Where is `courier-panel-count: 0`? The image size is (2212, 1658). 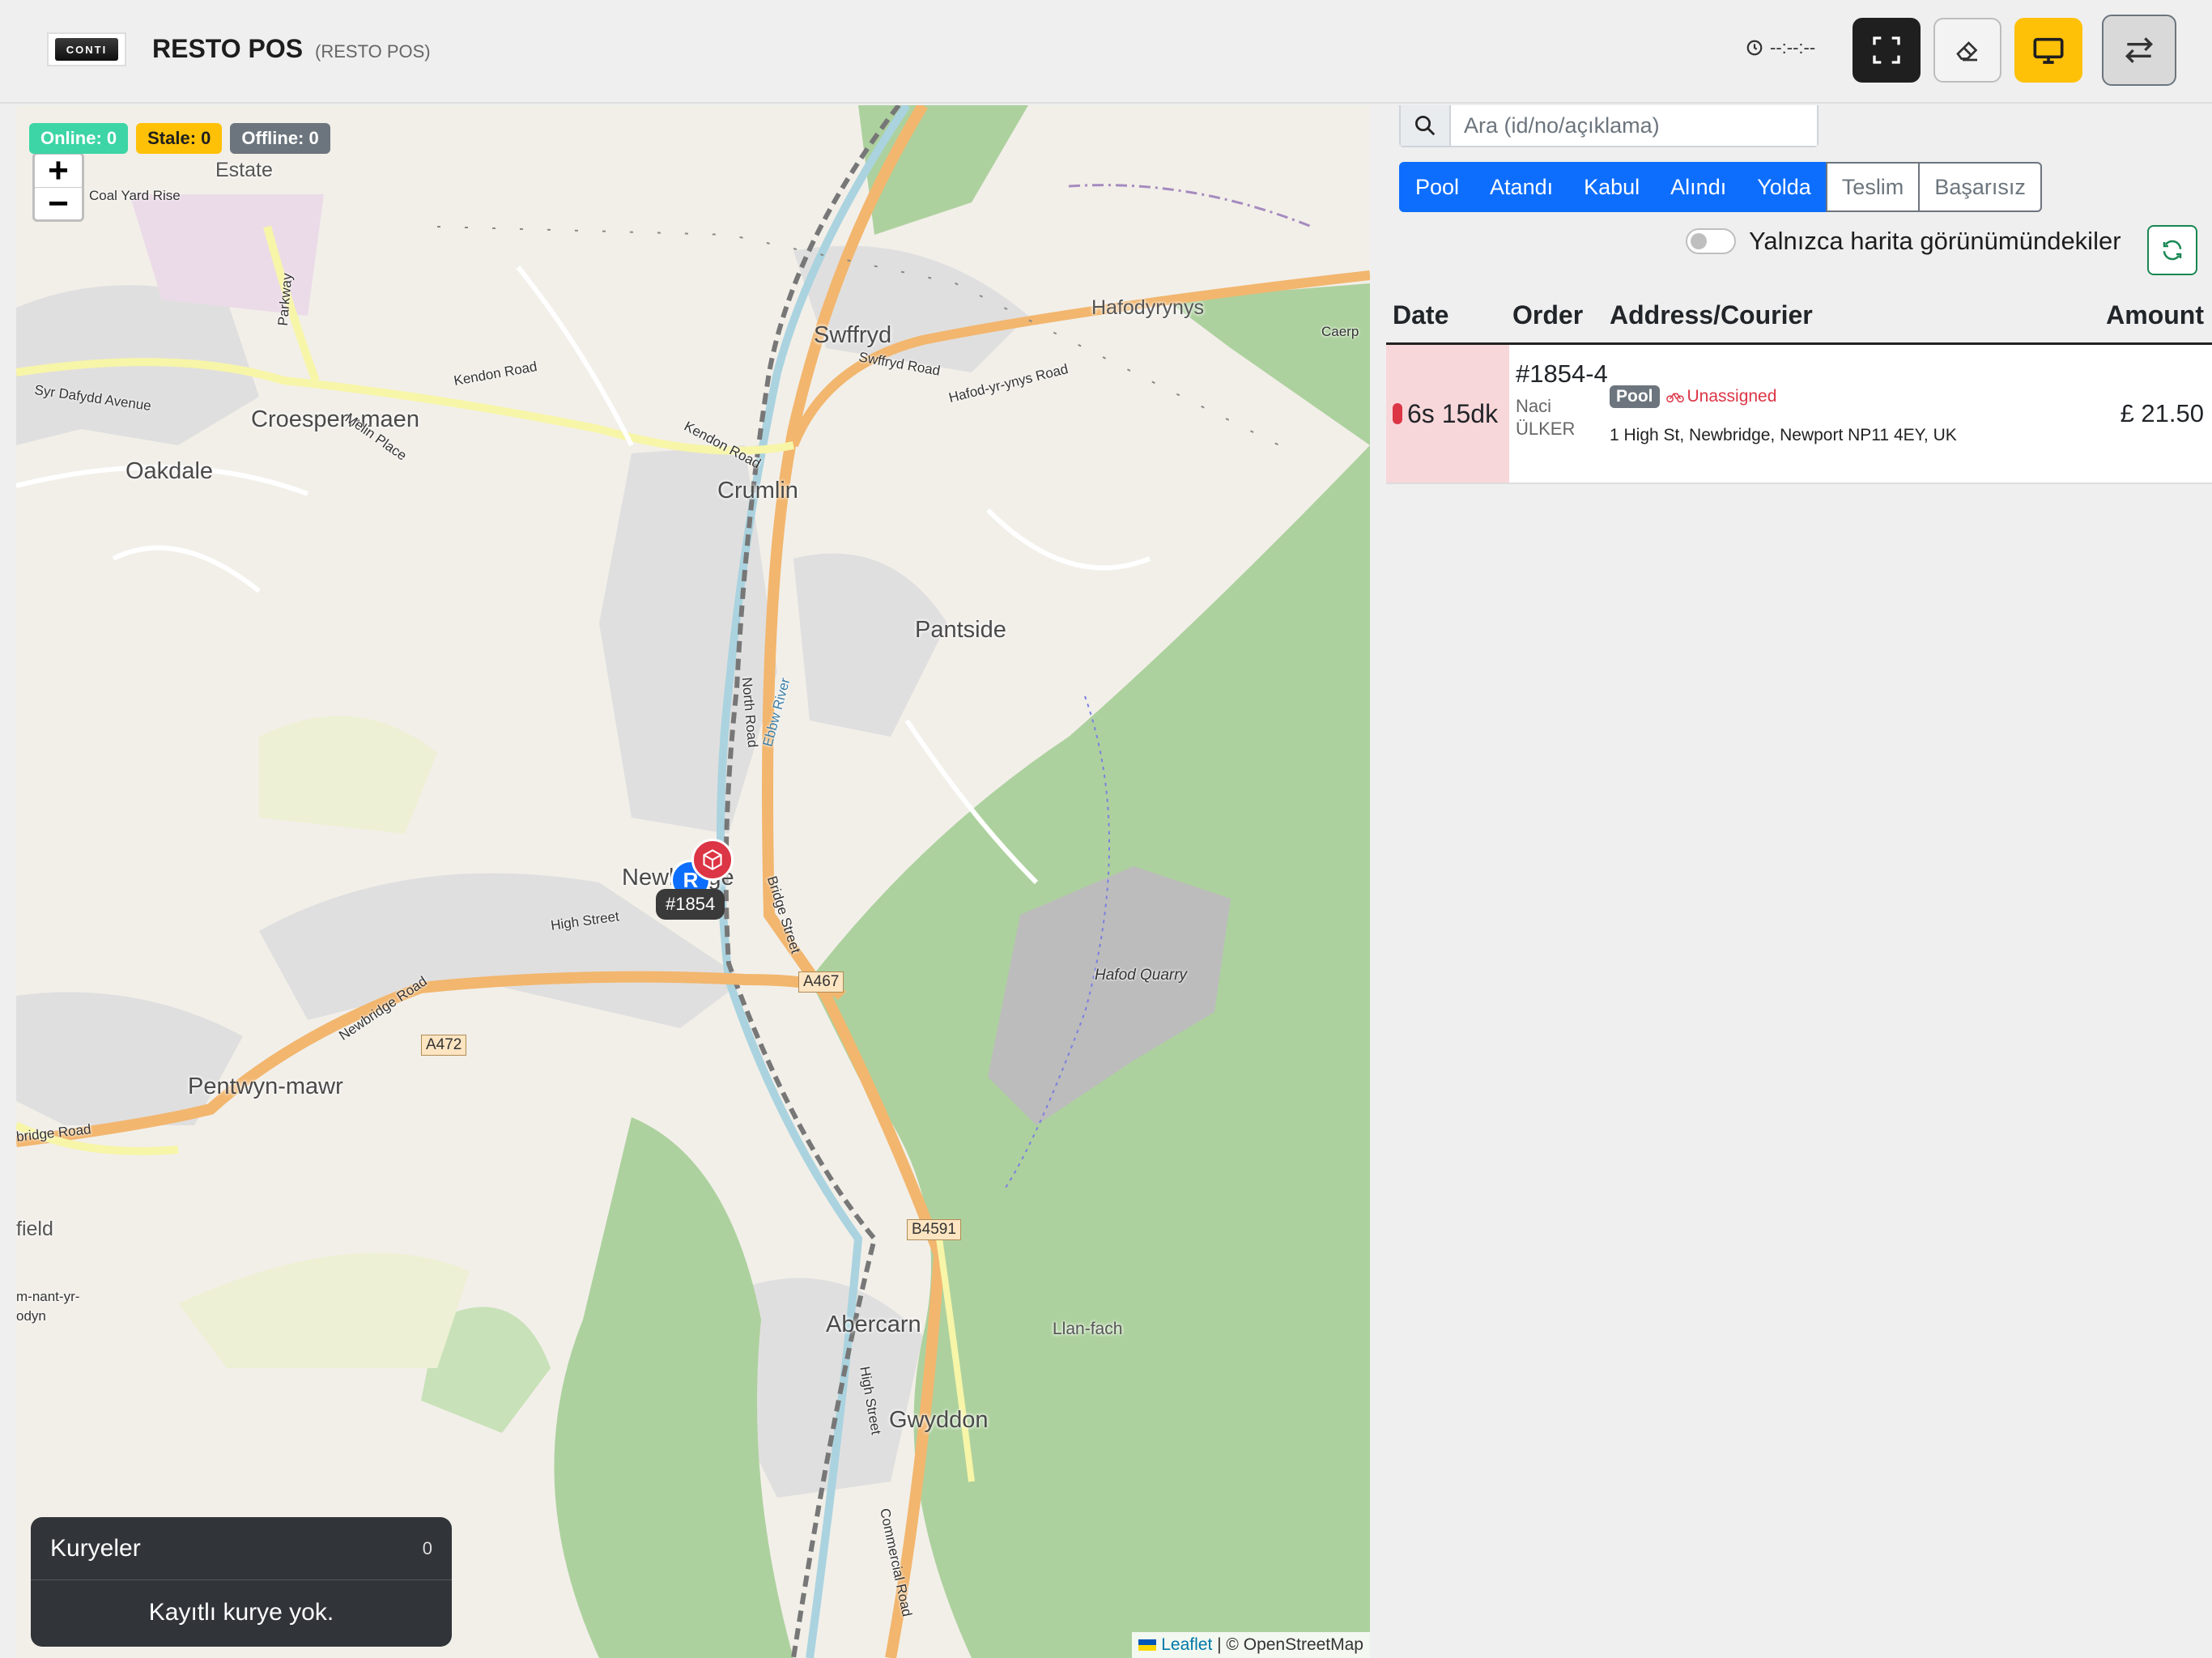
courier-panel-count: 0 is located at coordinates (427, 1547).